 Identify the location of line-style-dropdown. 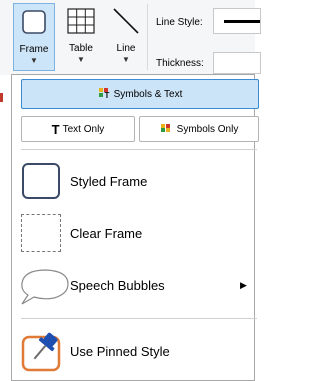
(237, 21).